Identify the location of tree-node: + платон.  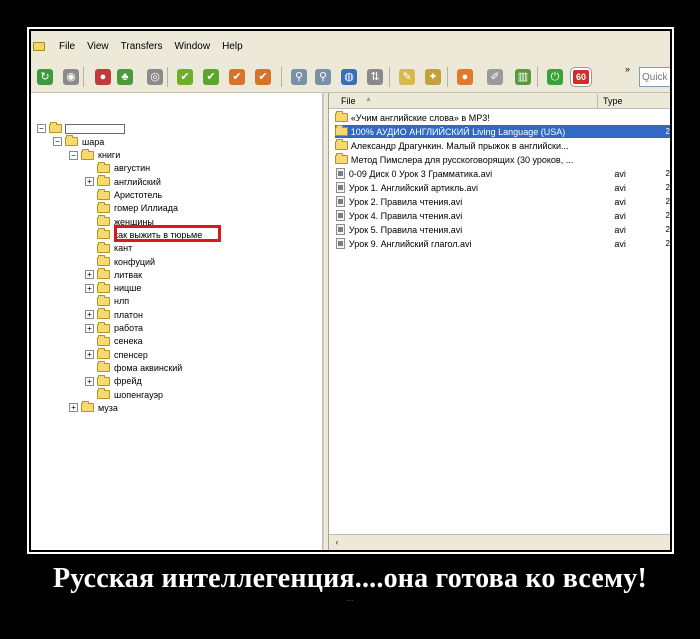
(114, 314).